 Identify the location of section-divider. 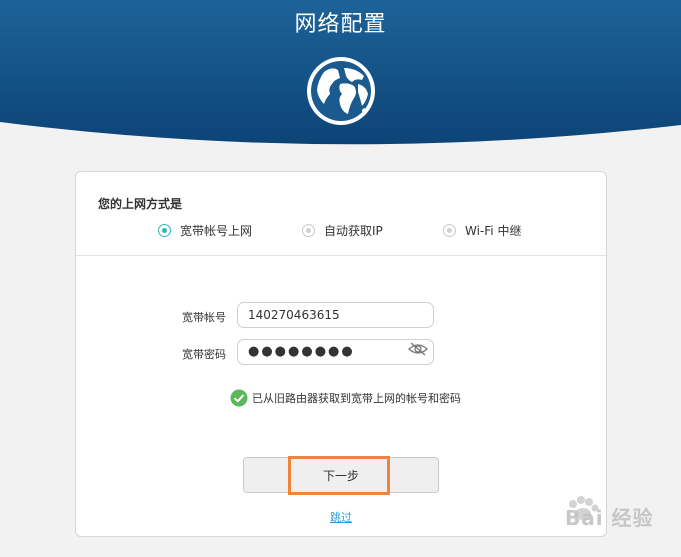
(341, 255).